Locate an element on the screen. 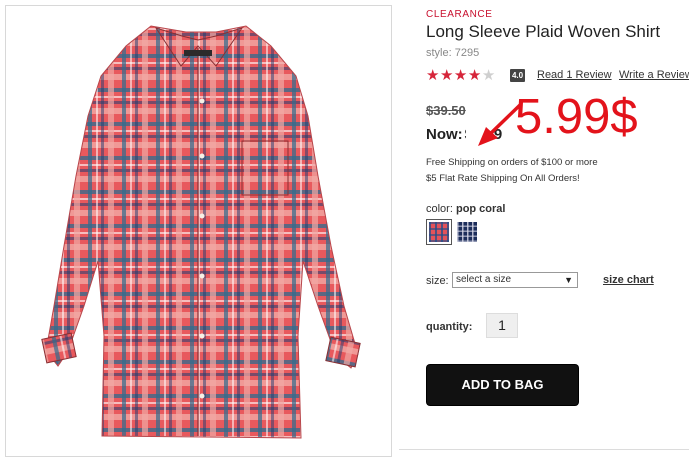 Image resolution: width=689 pixels, height=462 pixels. star-empty-icon: ★ is located at coordinates (488, 75).